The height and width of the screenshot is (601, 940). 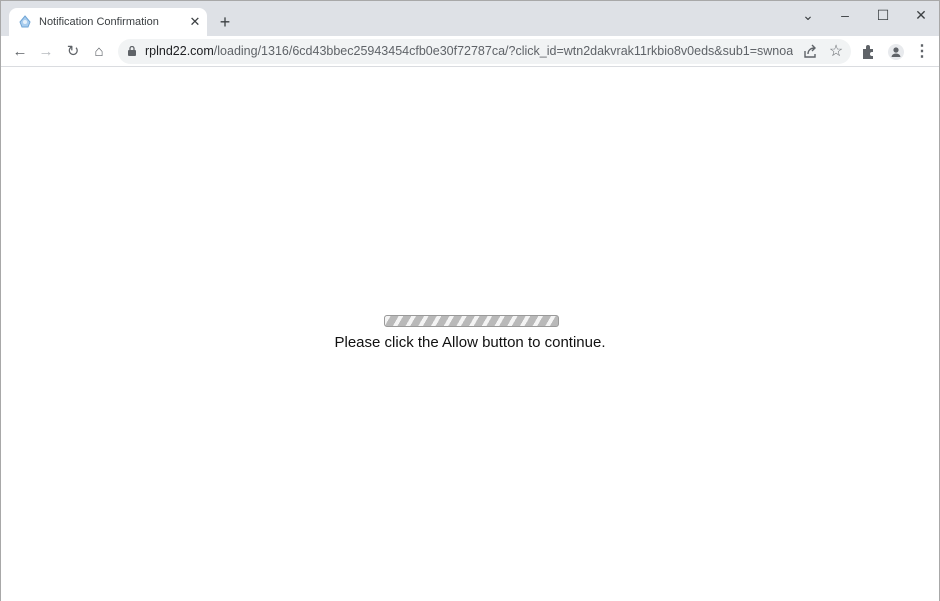 I want to click on forward-button: →, so click(x=46, y=52).